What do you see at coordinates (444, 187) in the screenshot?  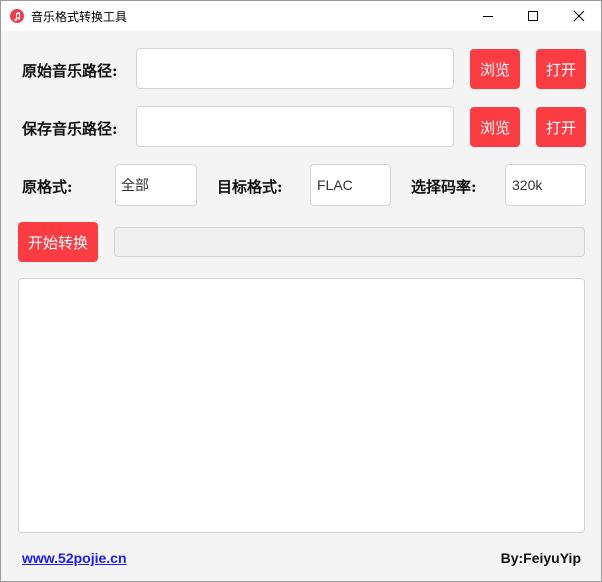 I see `bitrate-label: 选择码率:` at bounding box center [444, 187].